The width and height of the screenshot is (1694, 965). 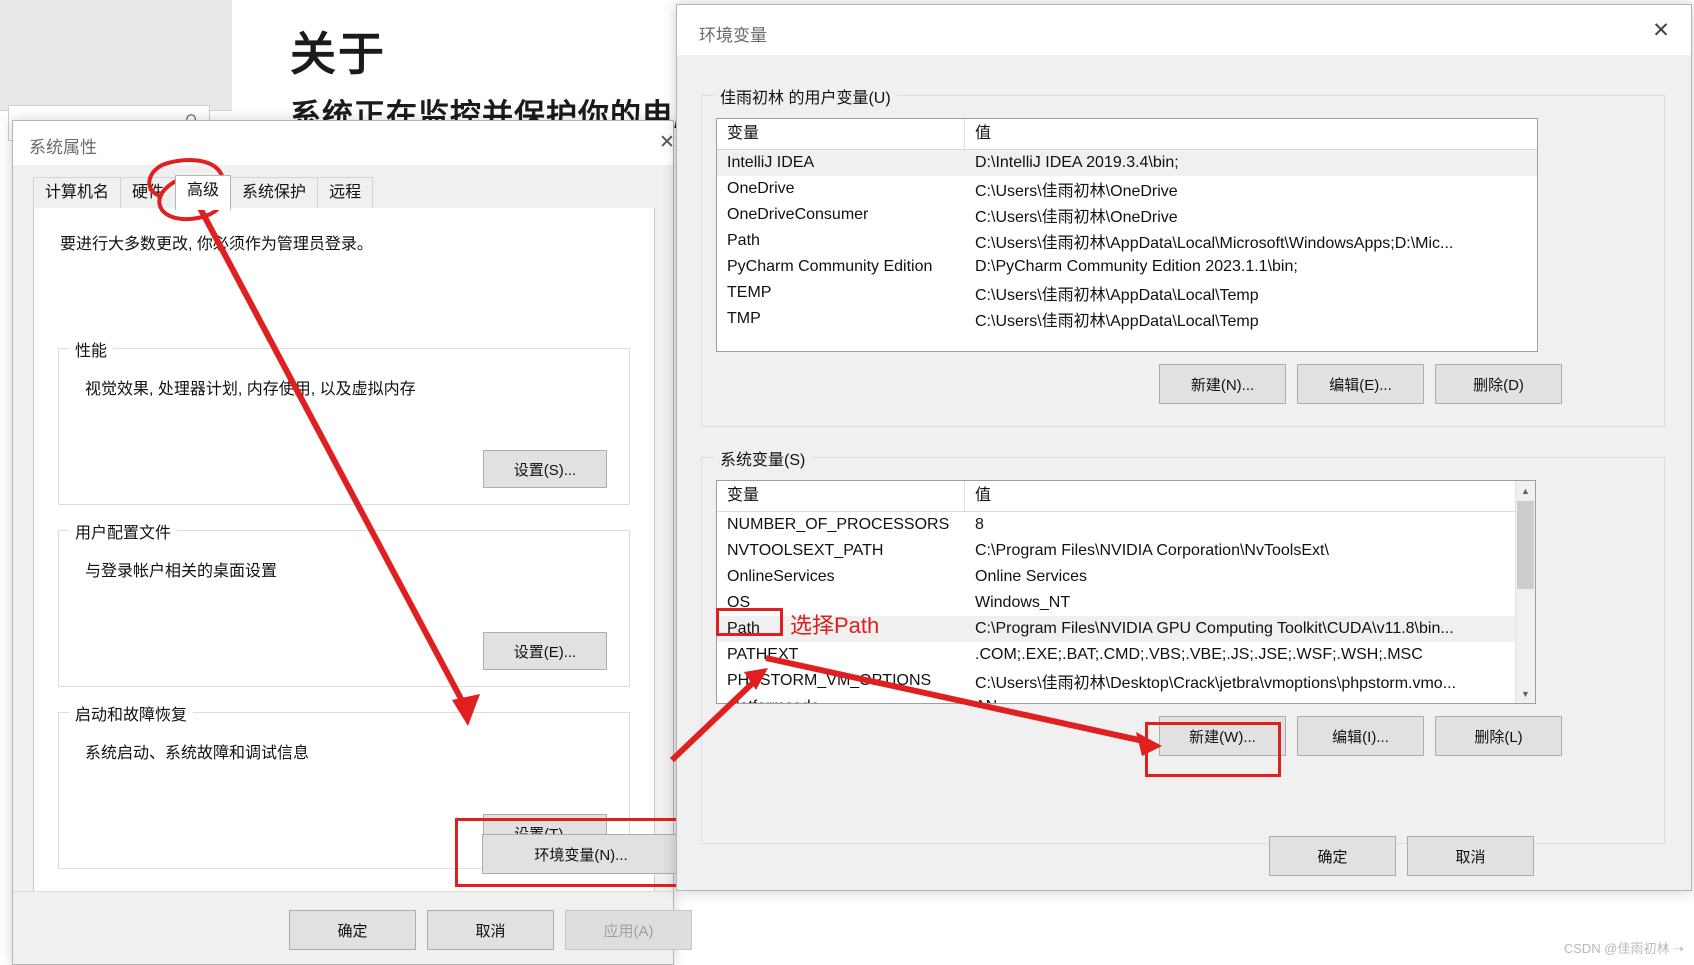 I want to click on system-var-value: AN, so click(x=1250, y=700).